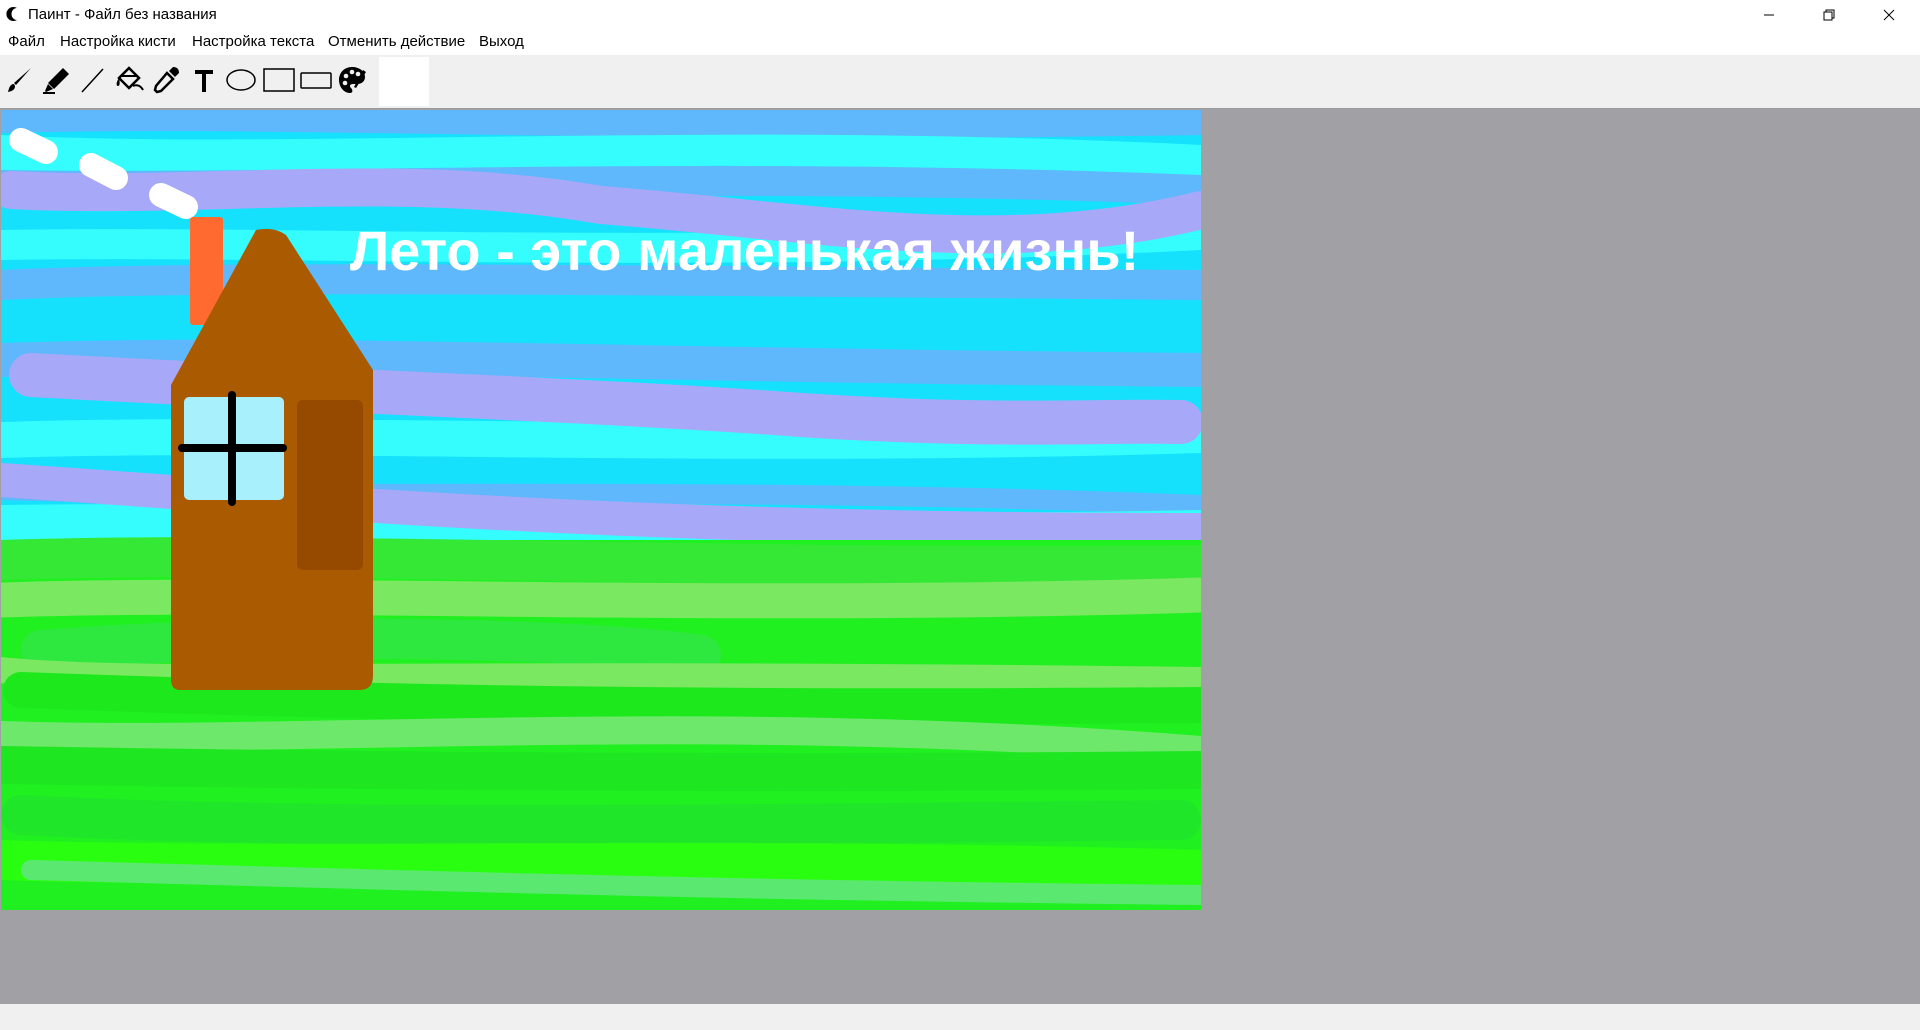  I want to click on eyedropper-icon, so click(166, 80).